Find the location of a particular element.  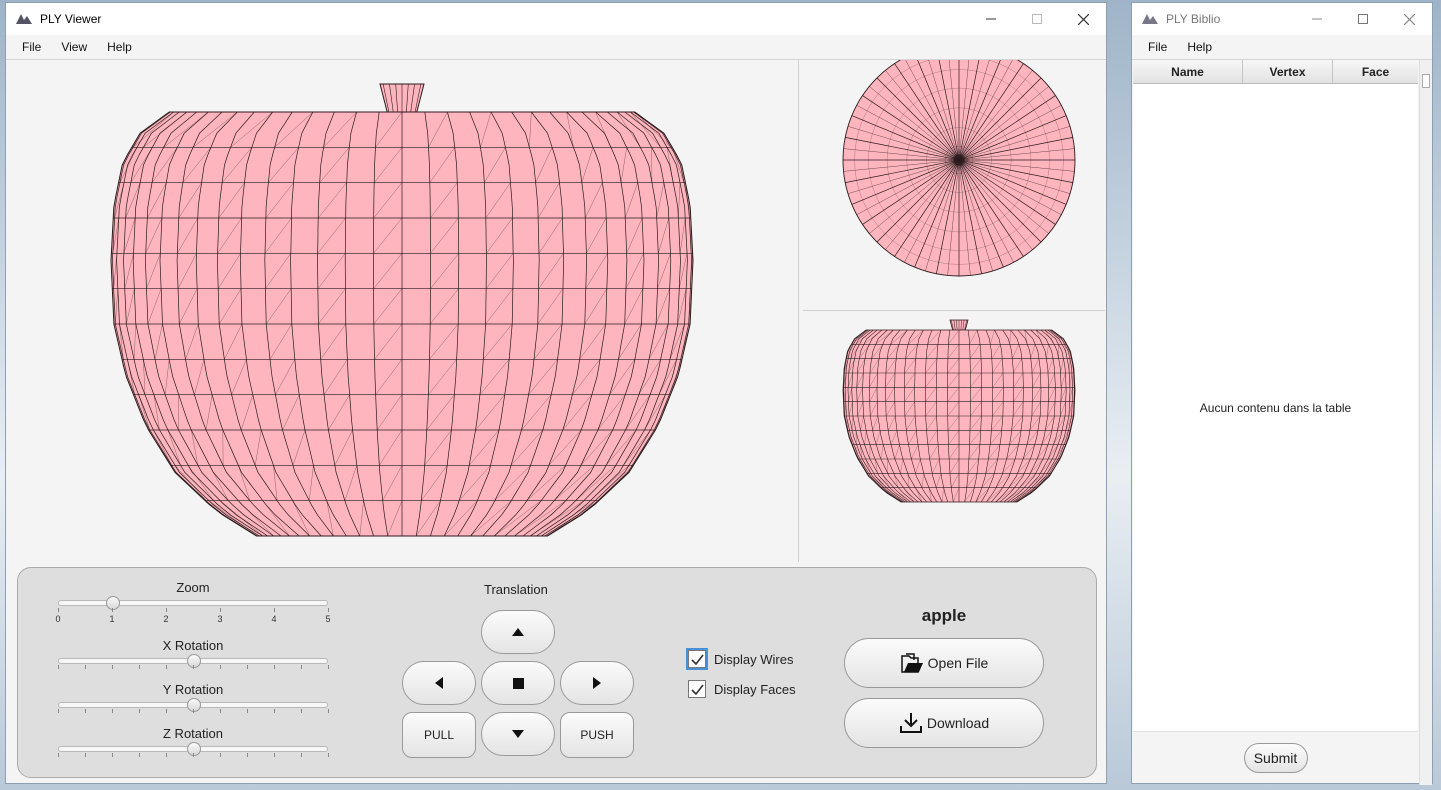

side-divider is located at coordinates (954, 310).